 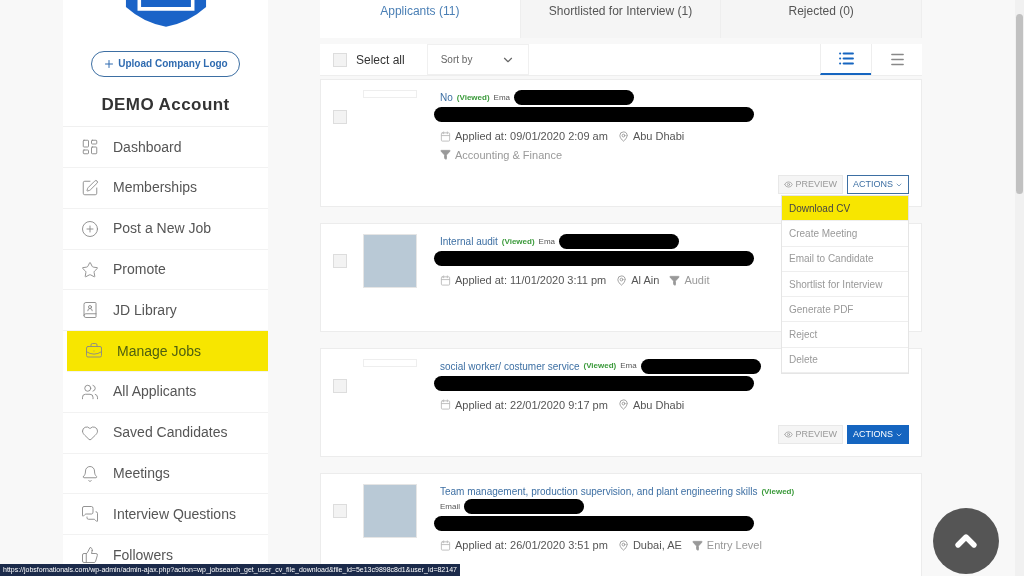 What do you see at coordinates (531, 136) in the screenshot?
I see `applied-date: Applied at: 09/01/2020 2:09 am` at bounding box center [531, 136].